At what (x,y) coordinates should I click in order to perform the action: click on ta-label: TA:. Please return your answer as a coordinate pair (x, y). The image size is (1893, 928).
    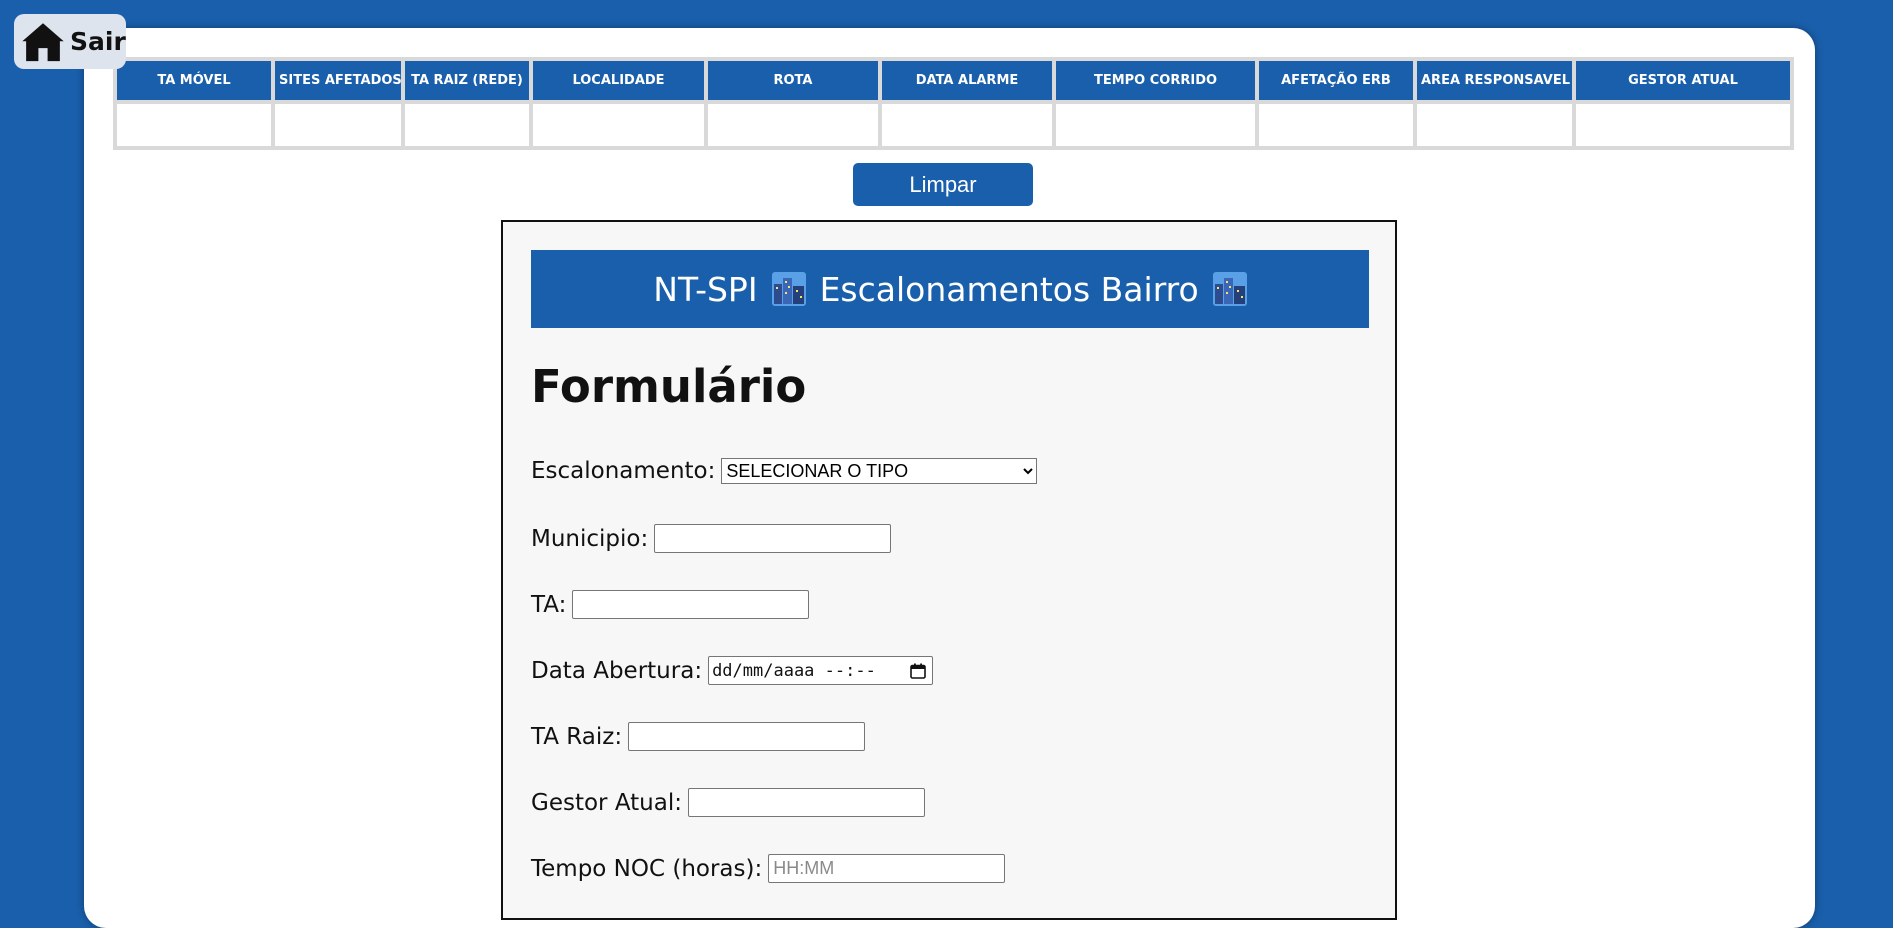
    Looking at the image, I should click on (549, 604).